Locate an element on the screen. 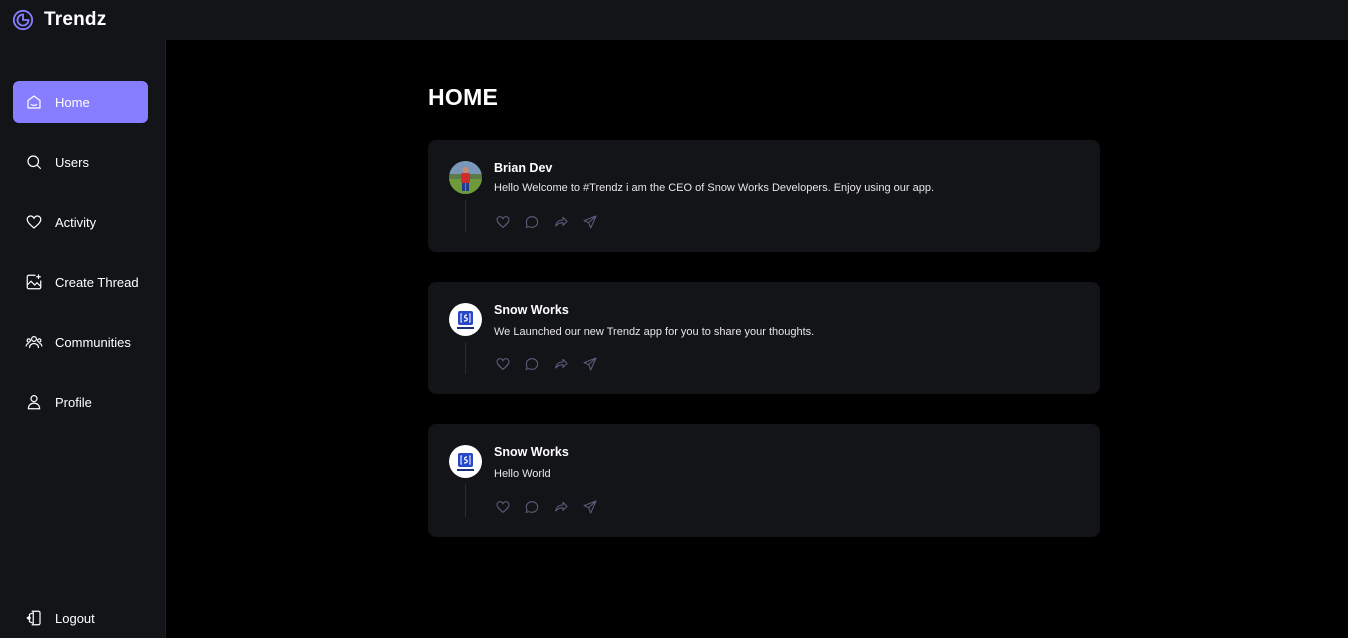 The image size is (1348, 638). avatar-photo is located at coordinates (465, 177).